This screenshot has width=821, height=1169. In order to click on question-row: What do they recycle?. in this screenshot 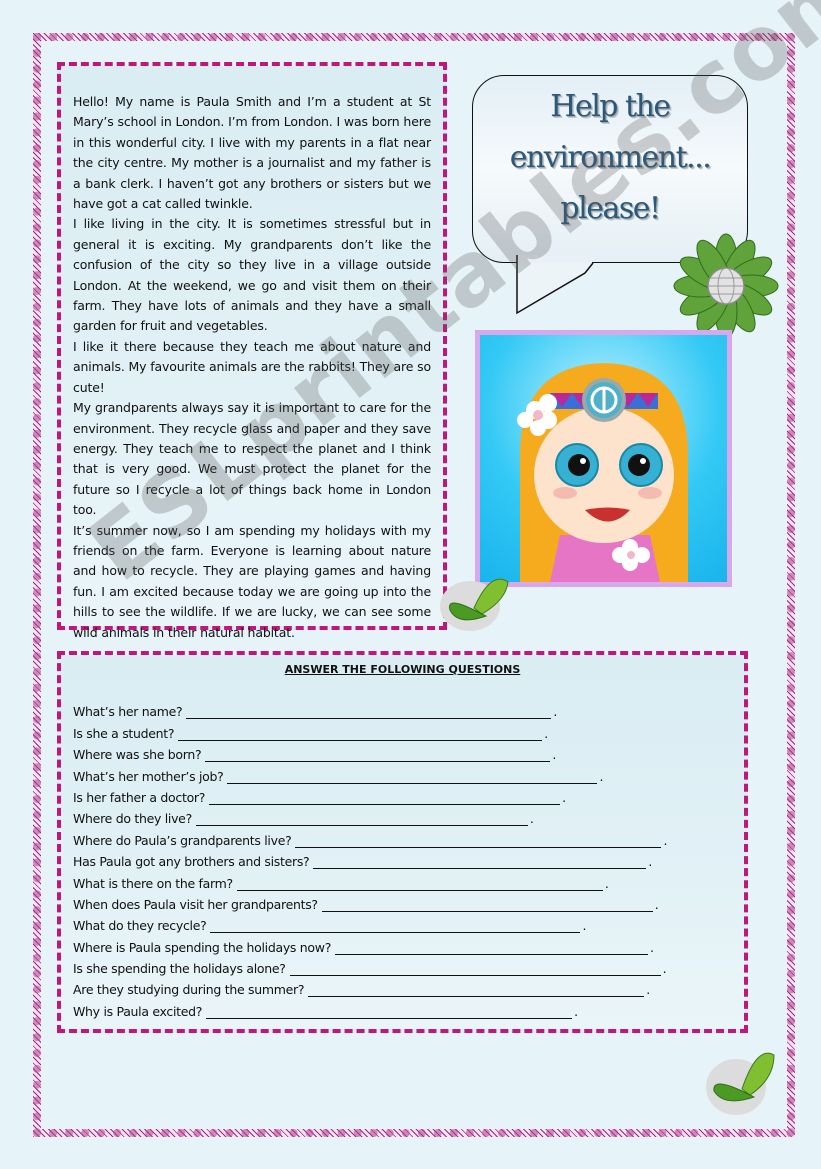, I will do `click(402, 923)`.